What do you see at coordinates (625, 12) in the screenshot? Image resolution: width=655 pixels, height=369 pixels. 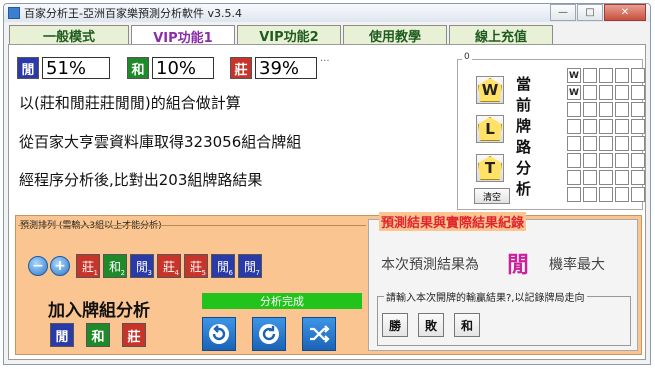 I see `close-button: ✕` at bounding box center [625, 12].